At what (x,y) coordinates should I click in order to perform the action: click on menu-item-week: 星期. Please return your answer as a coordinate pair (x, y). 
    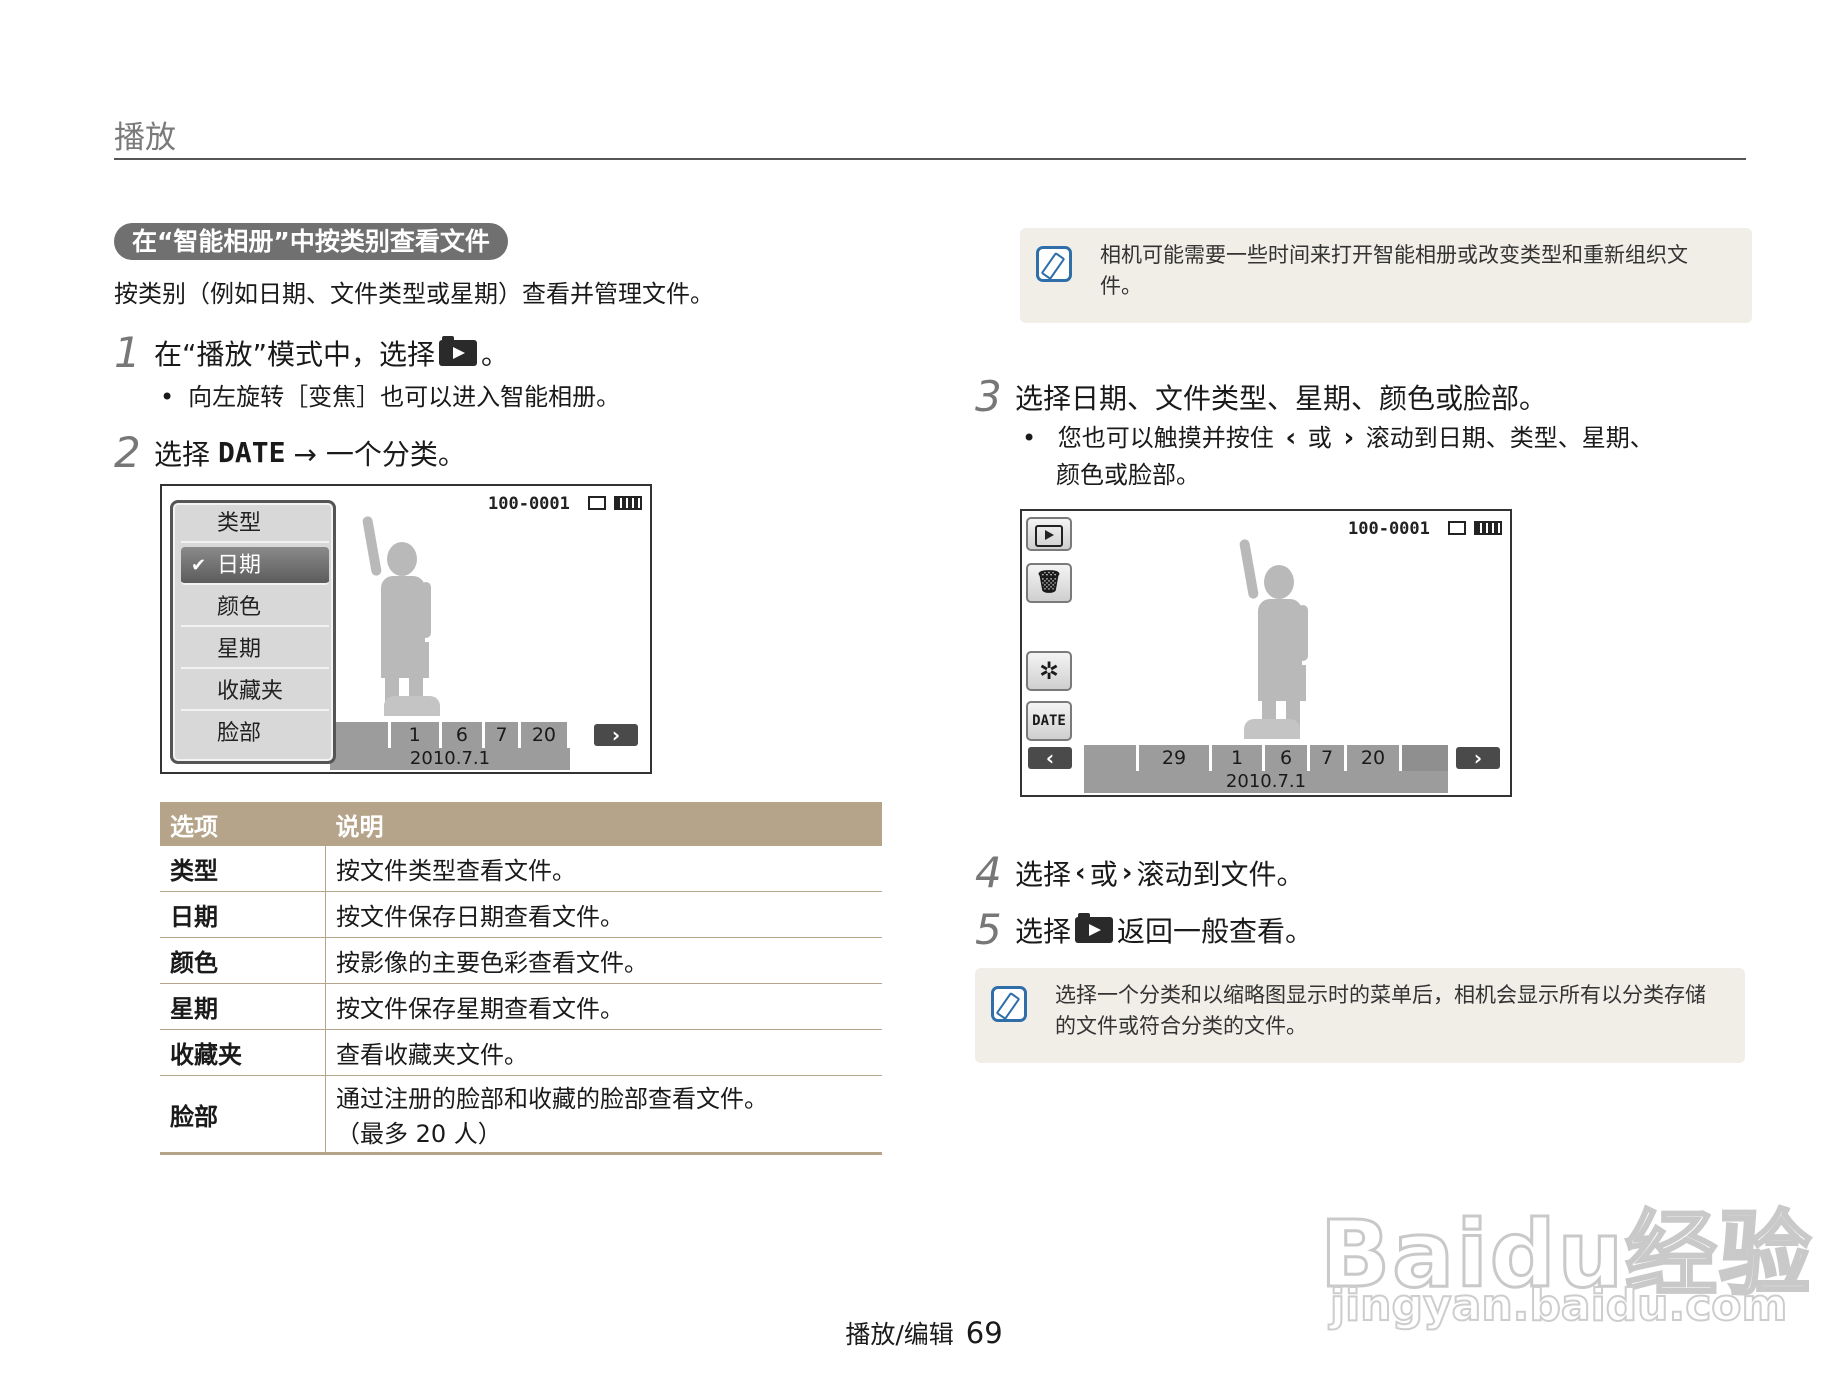
    Looking at the image, I should click on (255, 650).